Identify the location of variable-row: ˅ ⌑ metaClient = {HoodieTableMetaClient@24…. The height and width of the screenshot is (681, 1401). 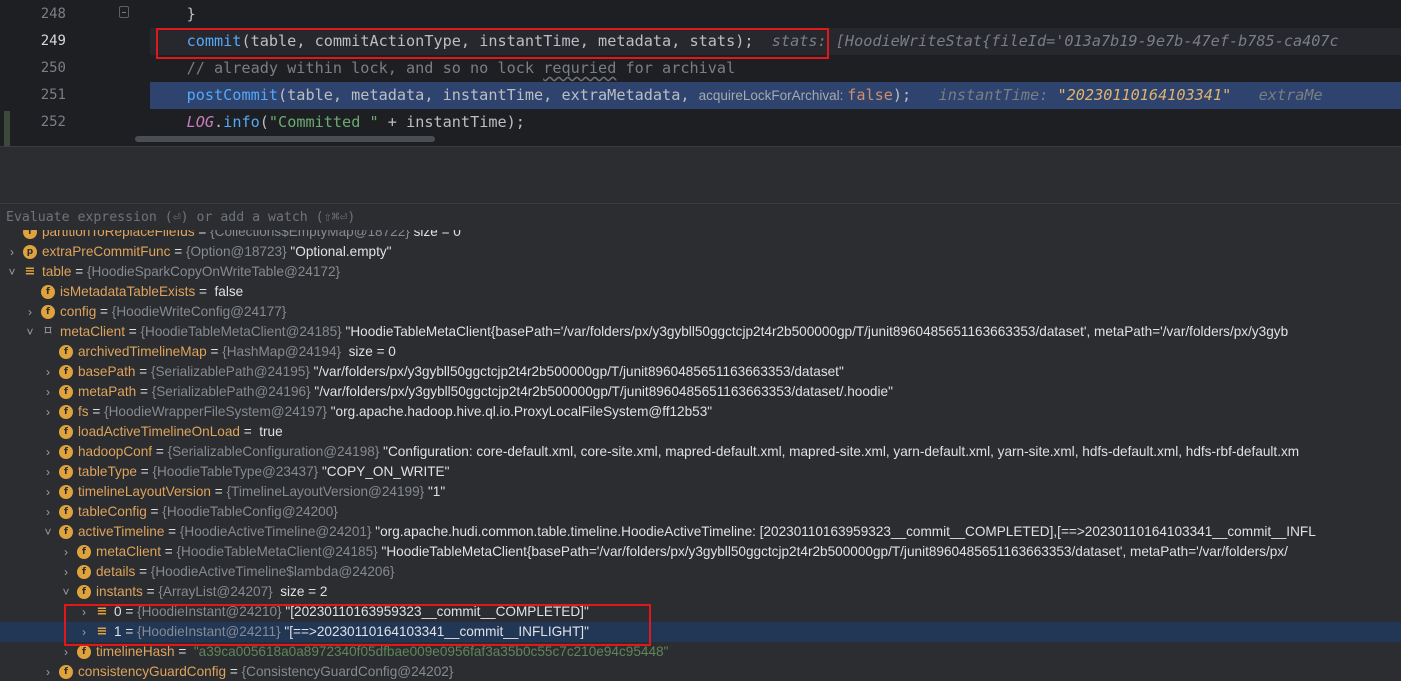
(700, 332).